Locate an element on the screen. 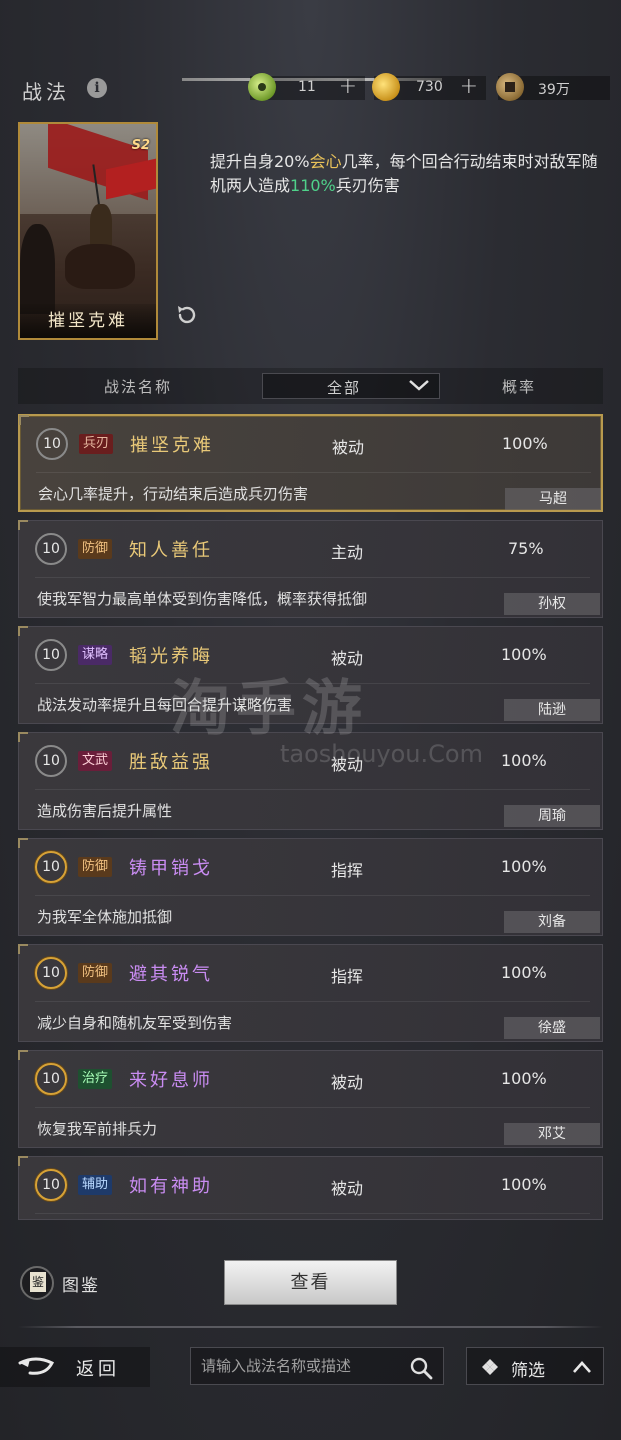  reset-icon is located at coordinates (187, 315).